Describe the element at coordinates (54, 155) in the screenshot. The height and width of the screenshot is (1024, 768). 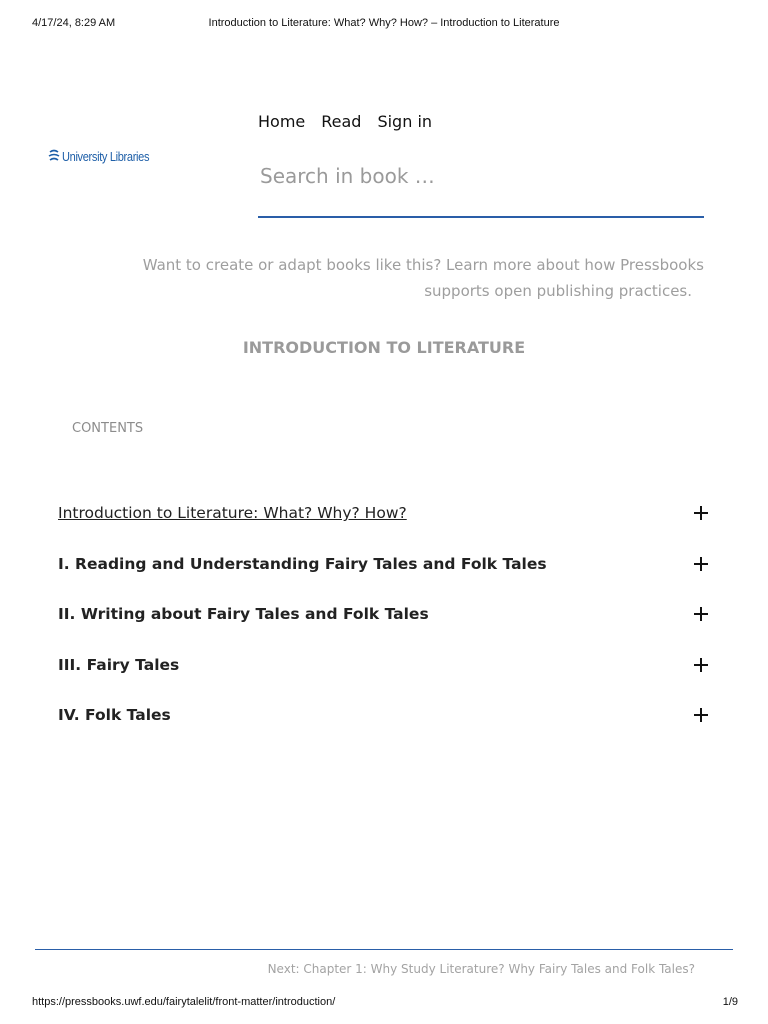
I see `university-libraries-logo-icon` at that location.